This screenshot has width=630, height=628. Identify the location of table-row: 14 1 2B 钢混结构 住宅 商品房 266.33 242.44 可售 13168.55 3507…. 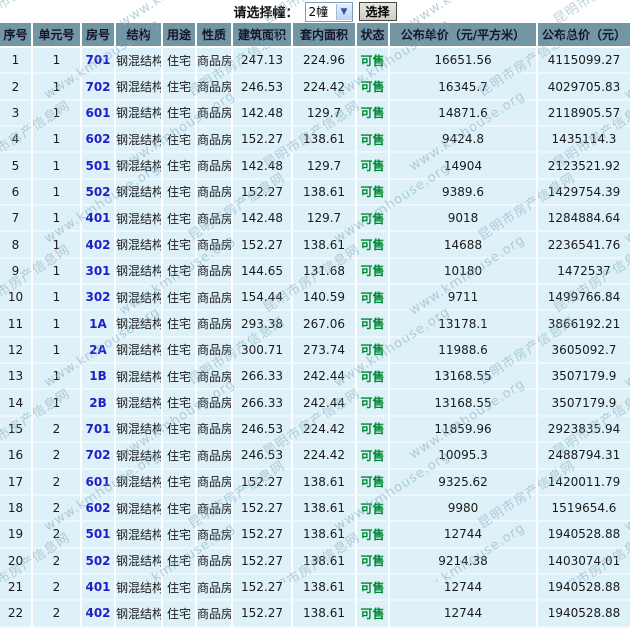
(315, 403).